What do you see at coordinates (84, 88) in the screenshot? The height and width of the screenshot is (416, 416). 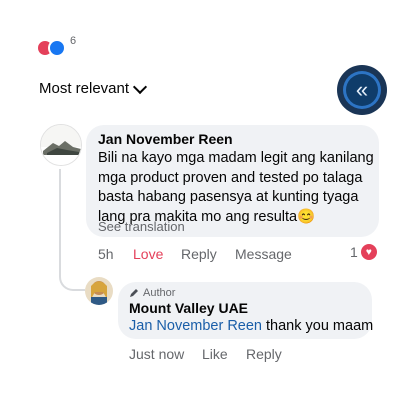 I see `sort-label: Most relevant` at bounding box center [84, 88].